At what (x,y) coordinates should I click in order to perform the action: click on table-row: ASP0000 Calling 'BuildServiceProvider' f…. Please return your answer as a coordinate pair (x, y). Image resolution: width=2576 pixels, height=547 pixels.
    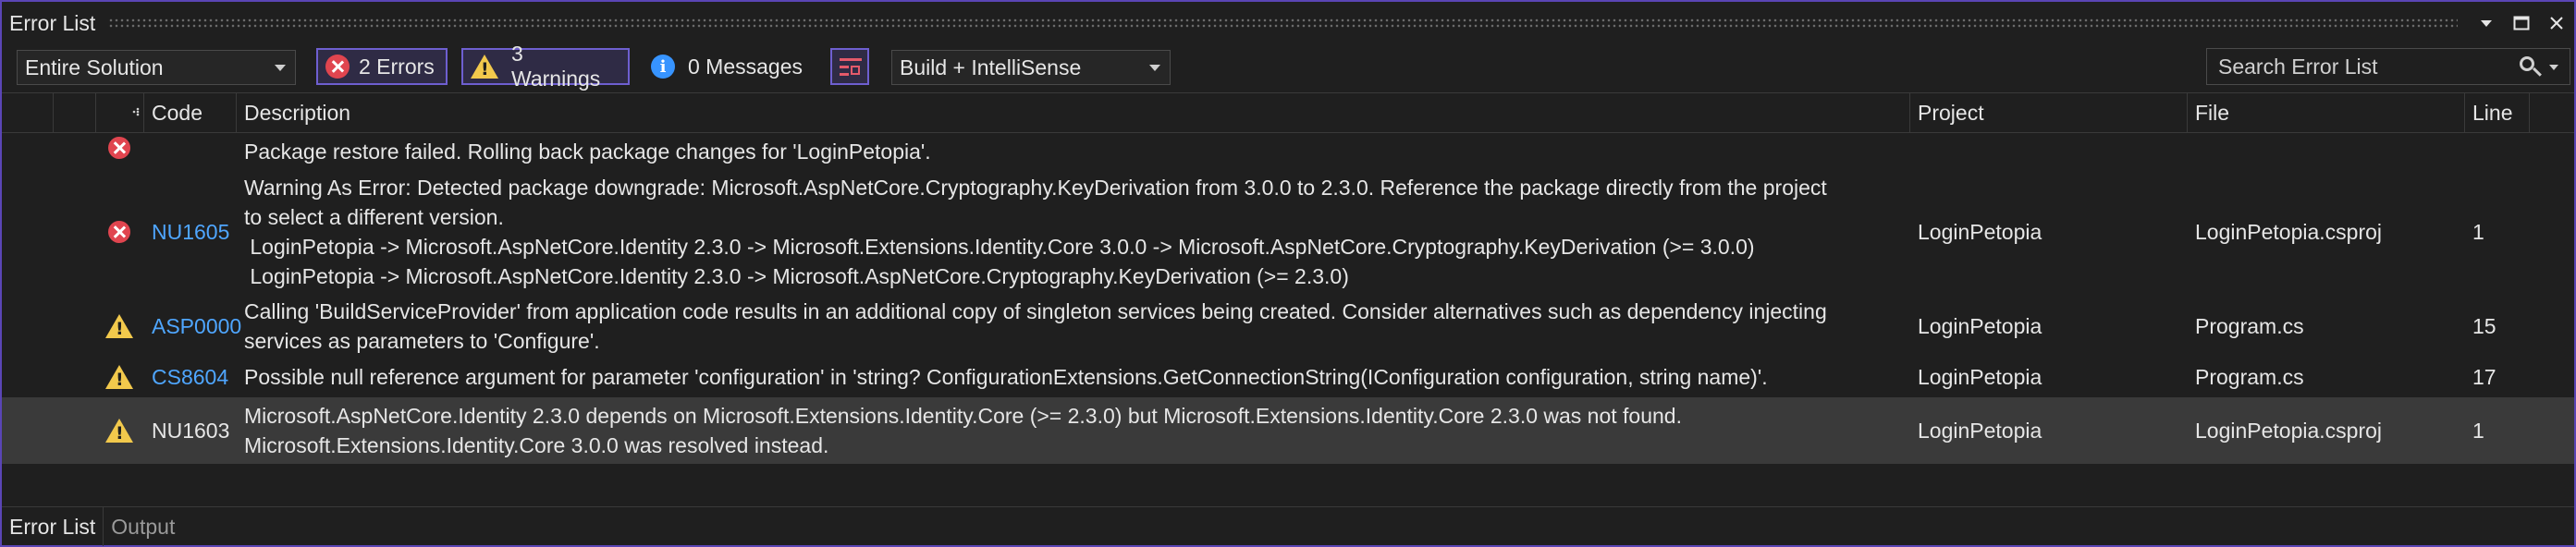
    Looking at the image, I should click on (1288, 327).